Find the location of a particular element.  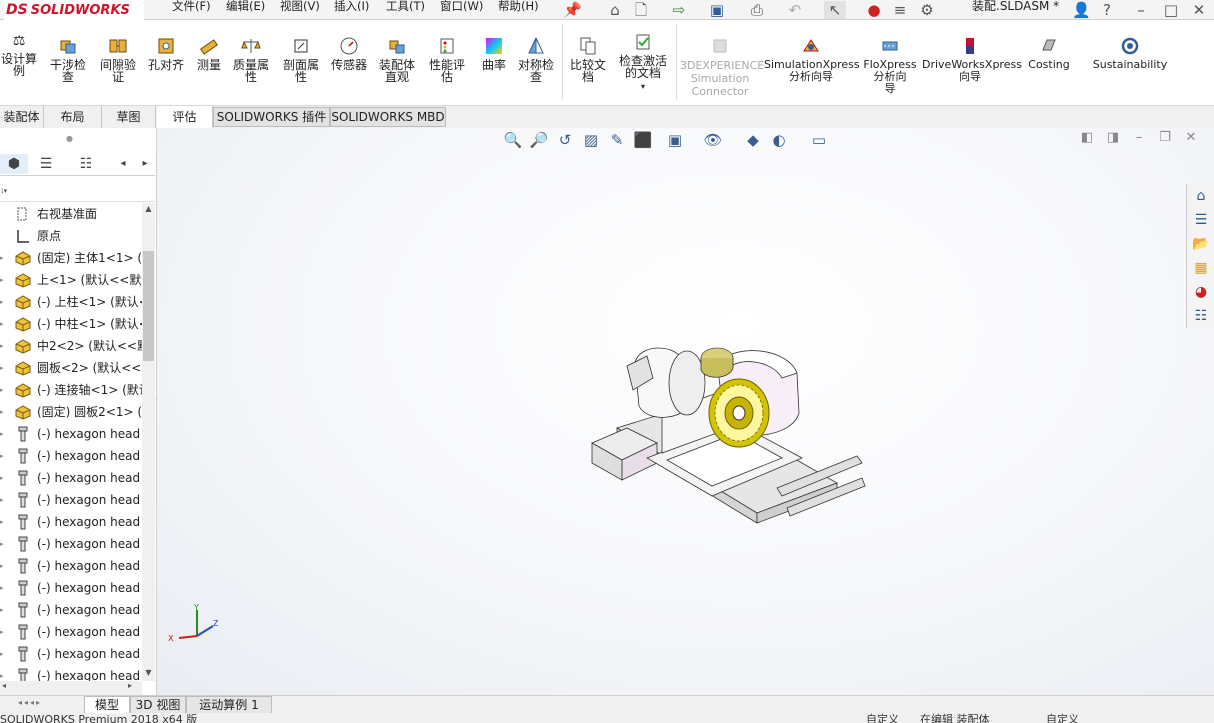

tab-layout: 布局 is located at coordinates (73, 117).